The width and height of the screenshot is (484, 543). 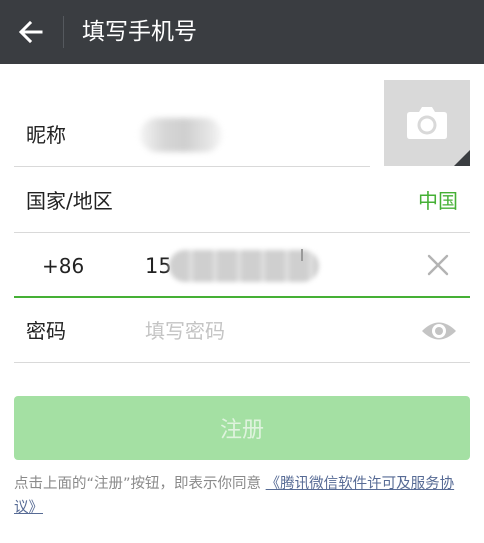 I want to click on nickname-label: 昵称, so click(x=46, y=135).